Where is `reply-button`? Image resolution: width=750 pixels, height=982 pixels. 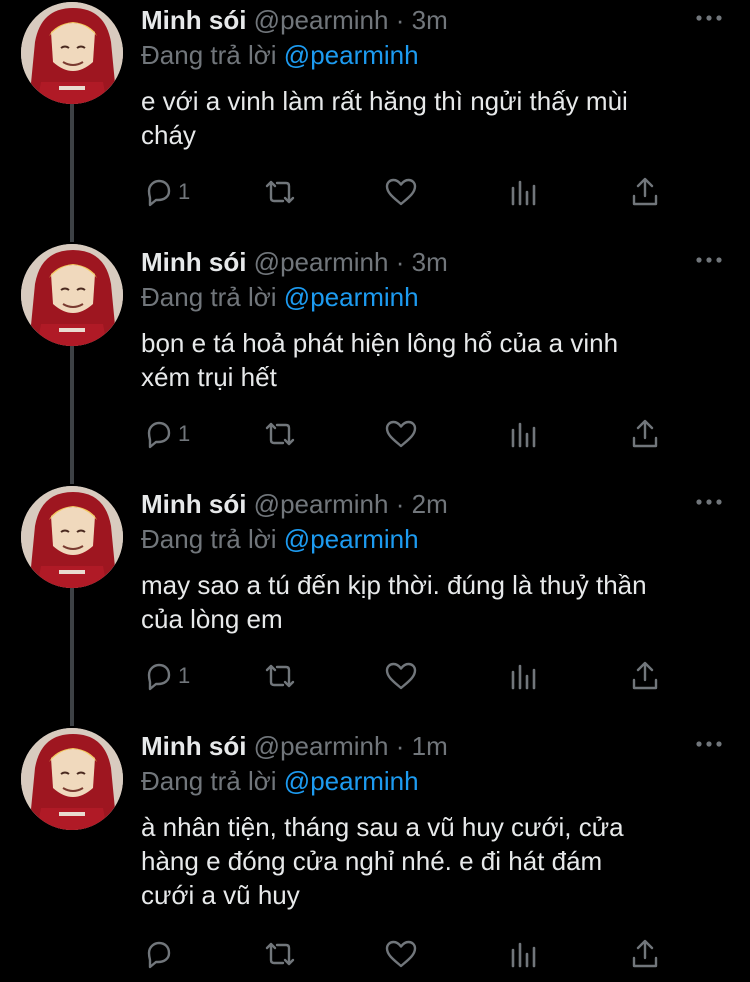 reply-button is located at coordinates (160, 954).